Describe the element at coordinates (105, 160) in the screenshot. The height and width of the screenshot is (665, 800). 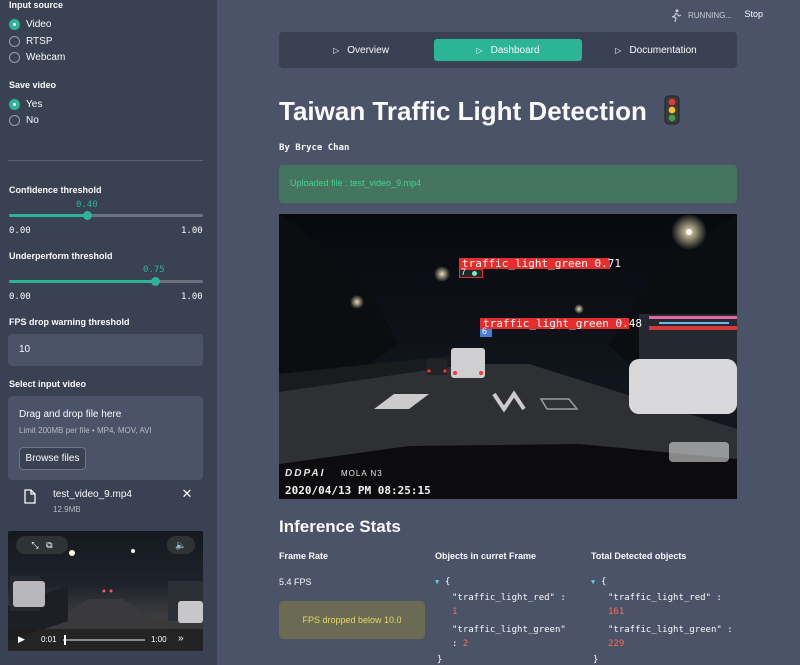
I see `divider` at that location.